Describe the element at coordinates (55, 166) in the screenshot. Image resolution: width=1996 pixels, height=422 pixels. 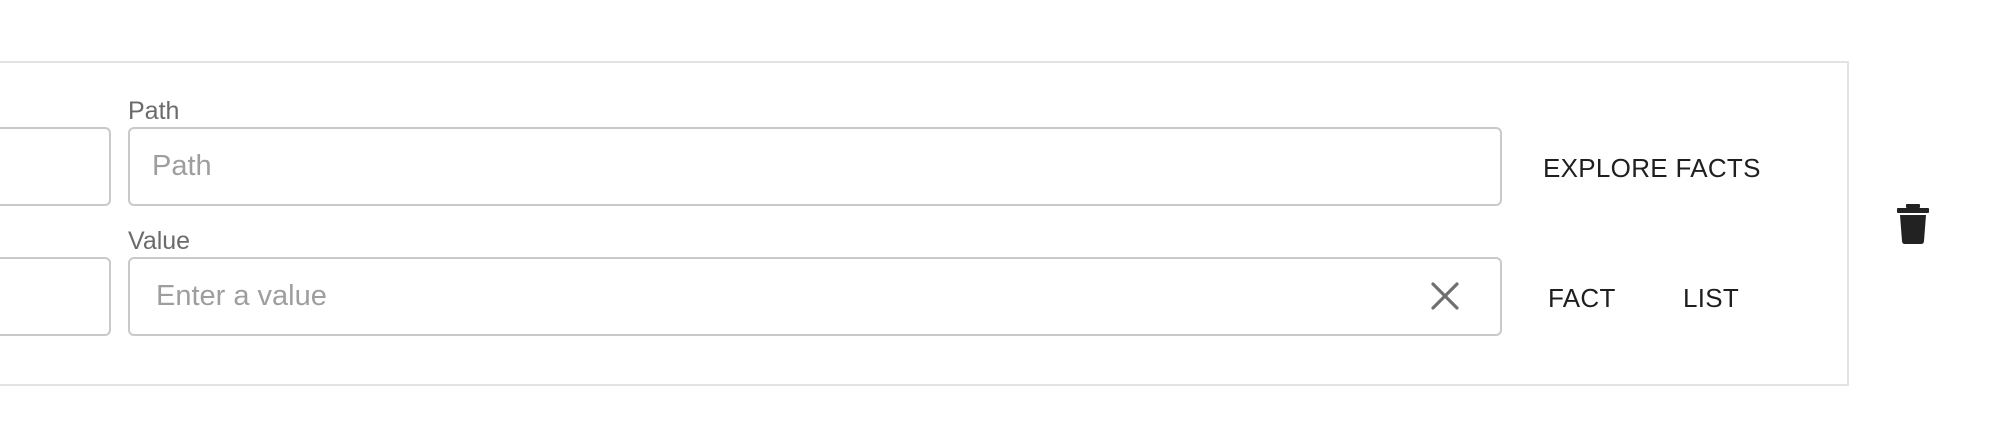
I see `left-field-top` at that location.